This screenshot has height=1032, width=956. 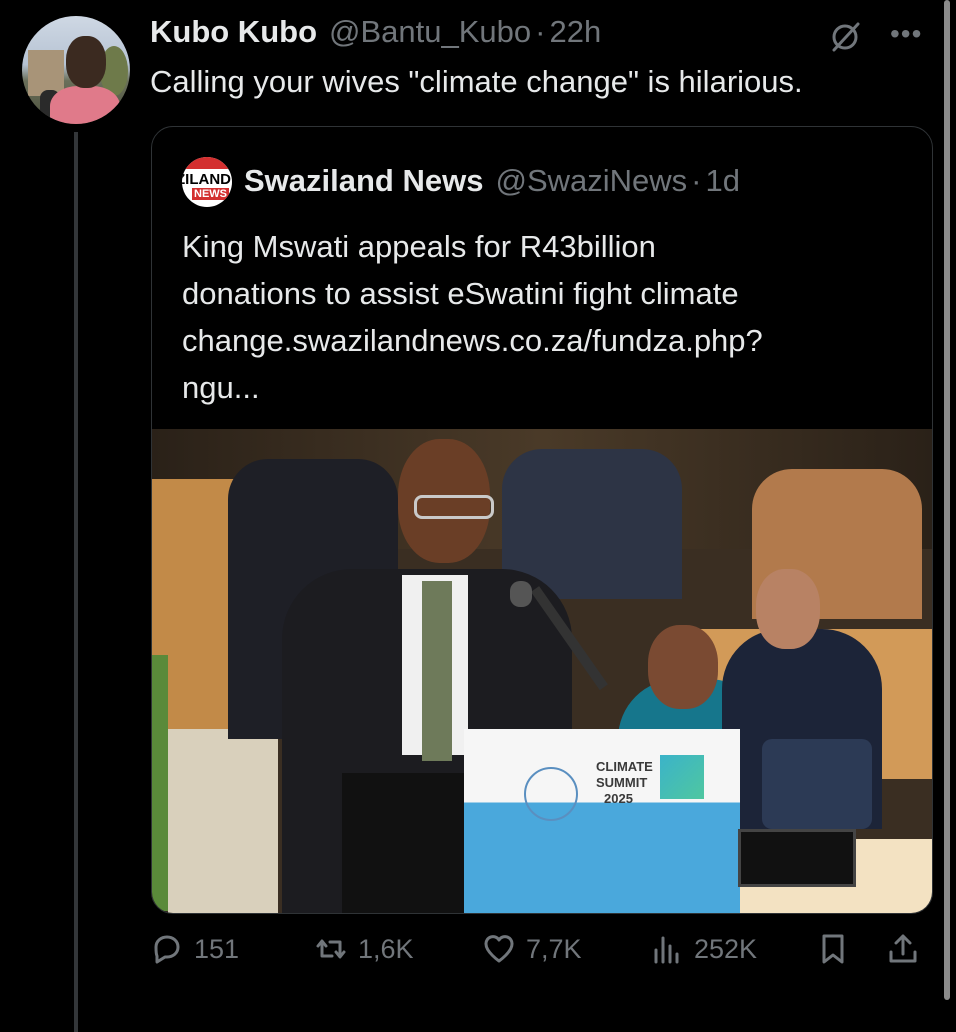 What do you see at coordinates (797, 858) in the screenshot?
I see `photo-monitor` at bounding box center [797, 858].